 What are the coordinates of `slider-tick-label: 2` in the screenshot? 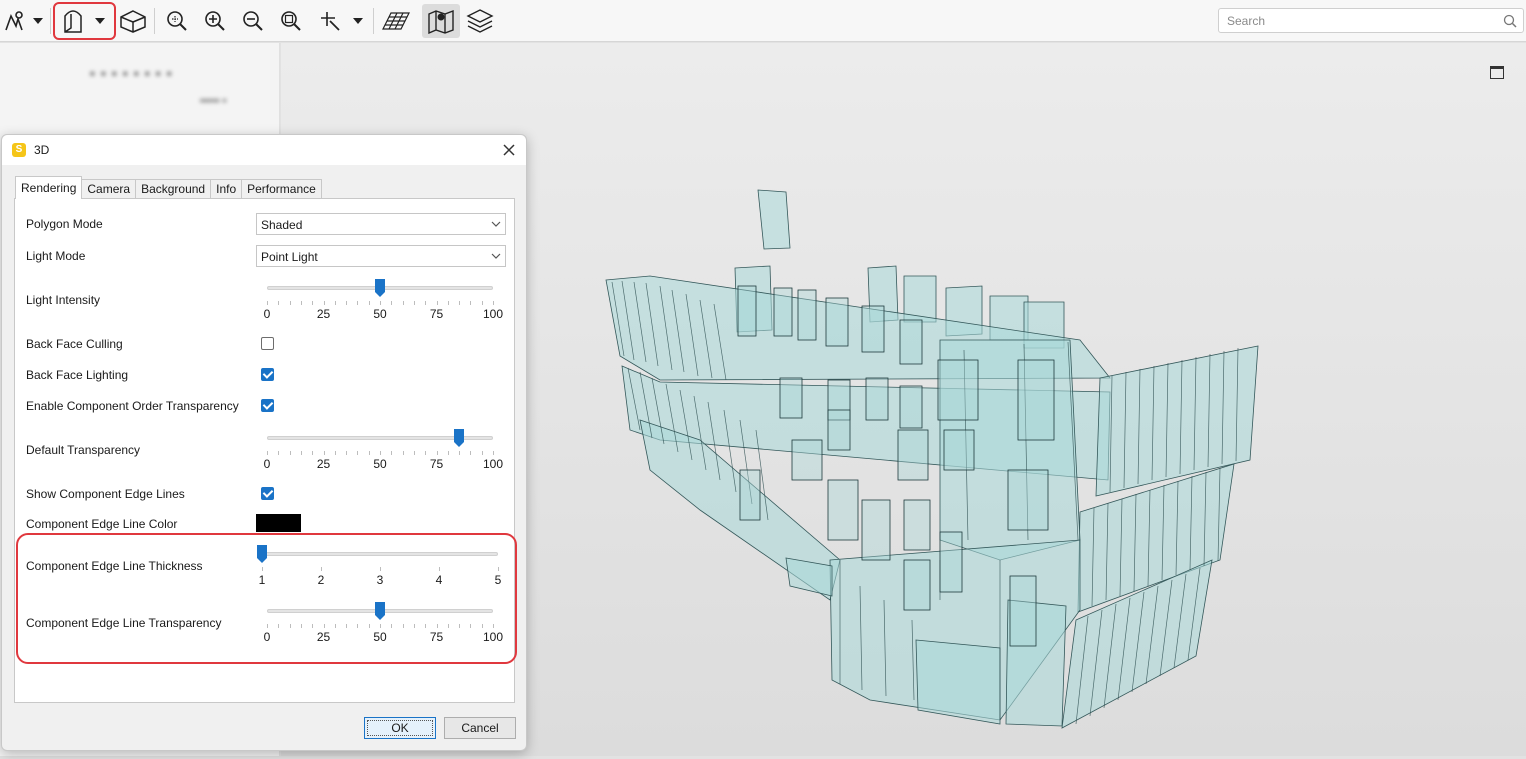 It's located at (321, 580).